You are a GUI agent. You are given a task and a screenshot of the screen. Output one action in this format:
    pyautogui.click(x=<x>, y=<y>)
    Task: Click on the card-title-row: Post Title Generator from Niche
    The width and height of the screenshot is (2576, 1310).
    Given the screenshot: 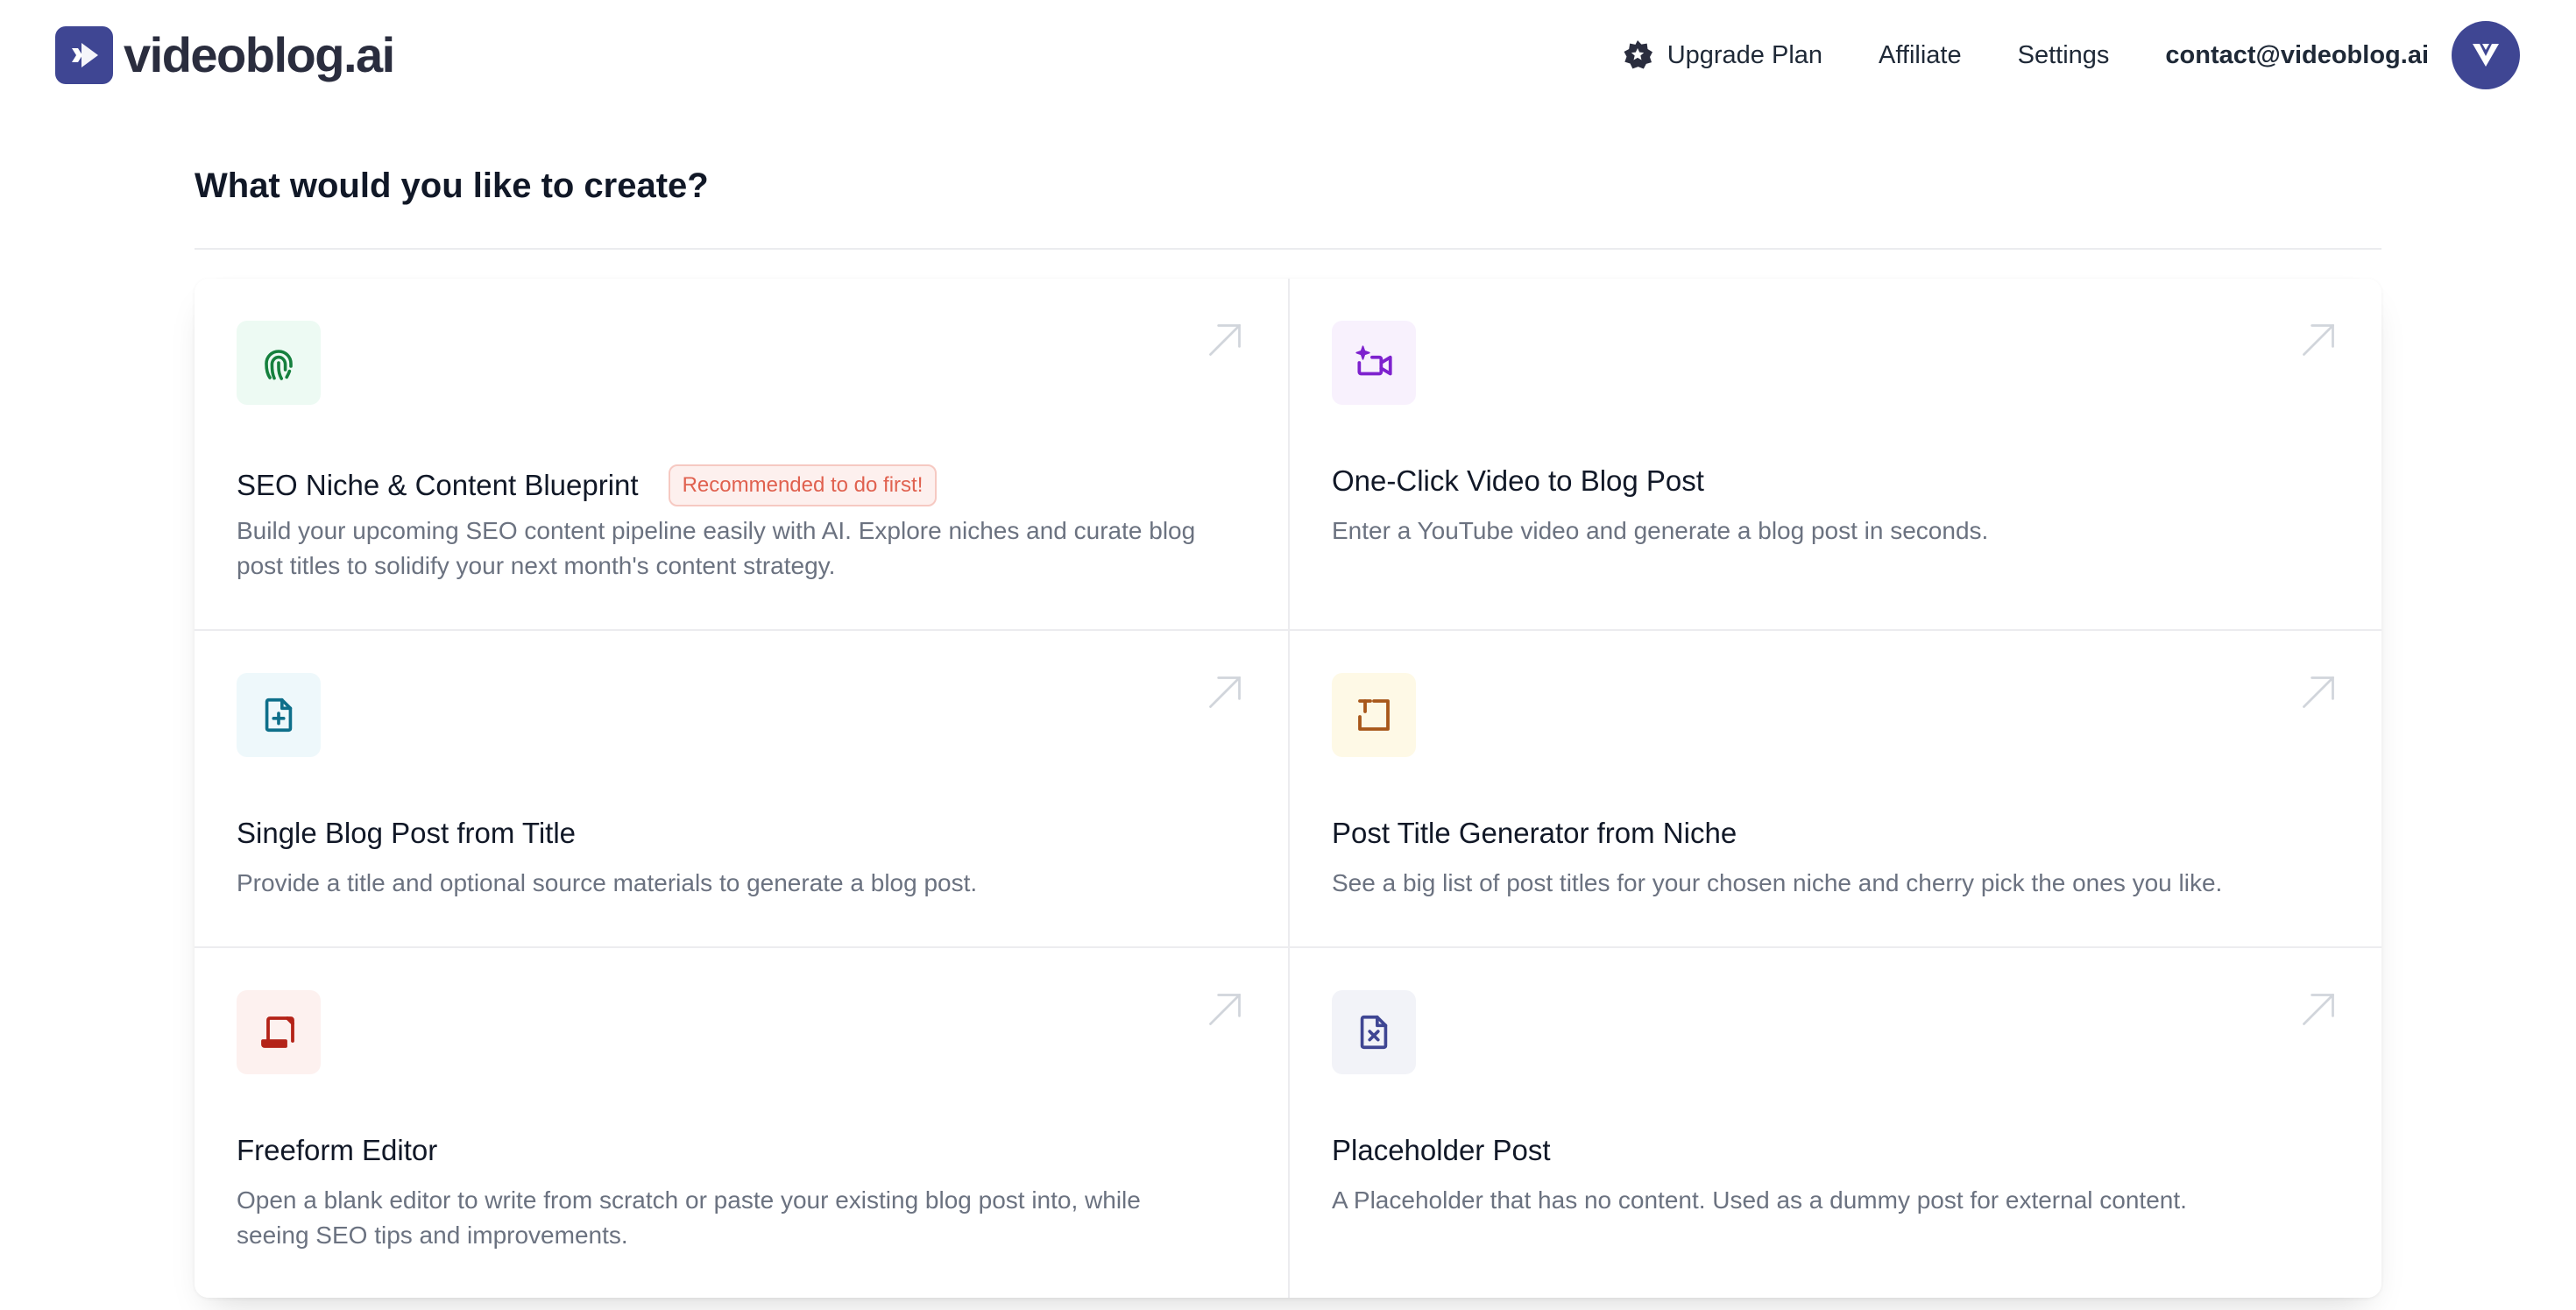 What is the action you would take?
    pyautogui.click(x=1534, y=833)
    